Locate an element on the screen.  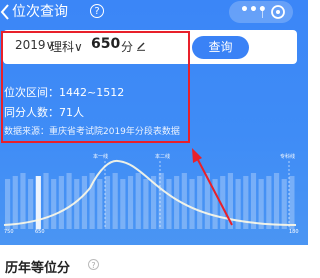
capsule-divider is located at coordinates (262, 12).